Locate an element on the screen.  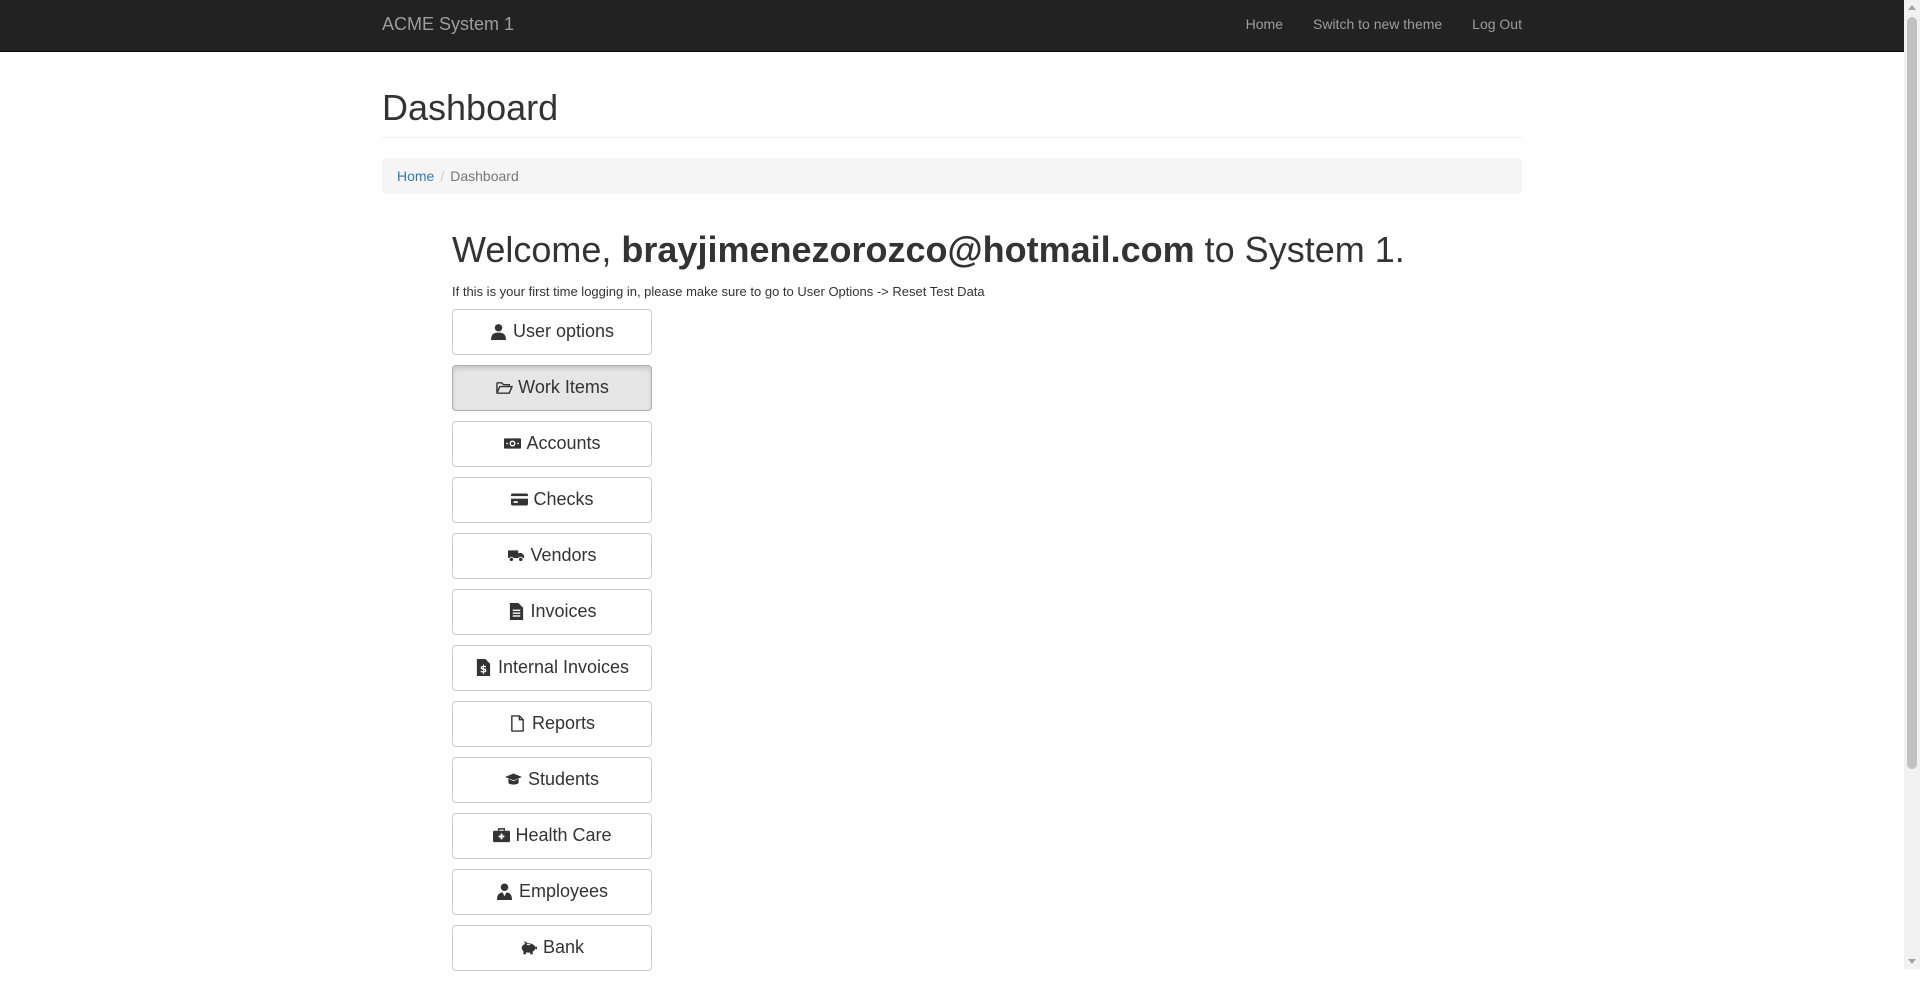
page-header: Dashboard is located at coordinates (952, 113).